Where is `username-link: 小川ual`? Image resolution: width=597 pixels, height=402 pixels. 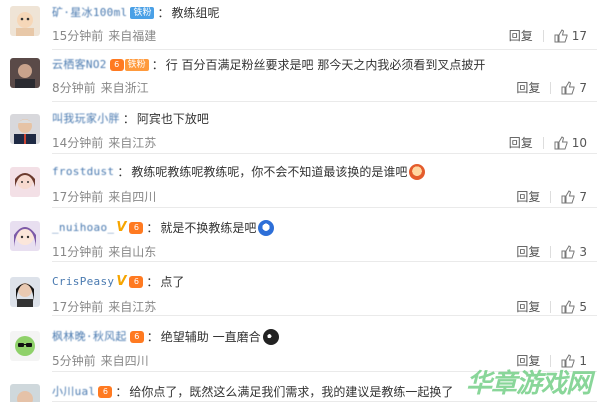 username-link: 小川ual is located at coordinates (73, 392).